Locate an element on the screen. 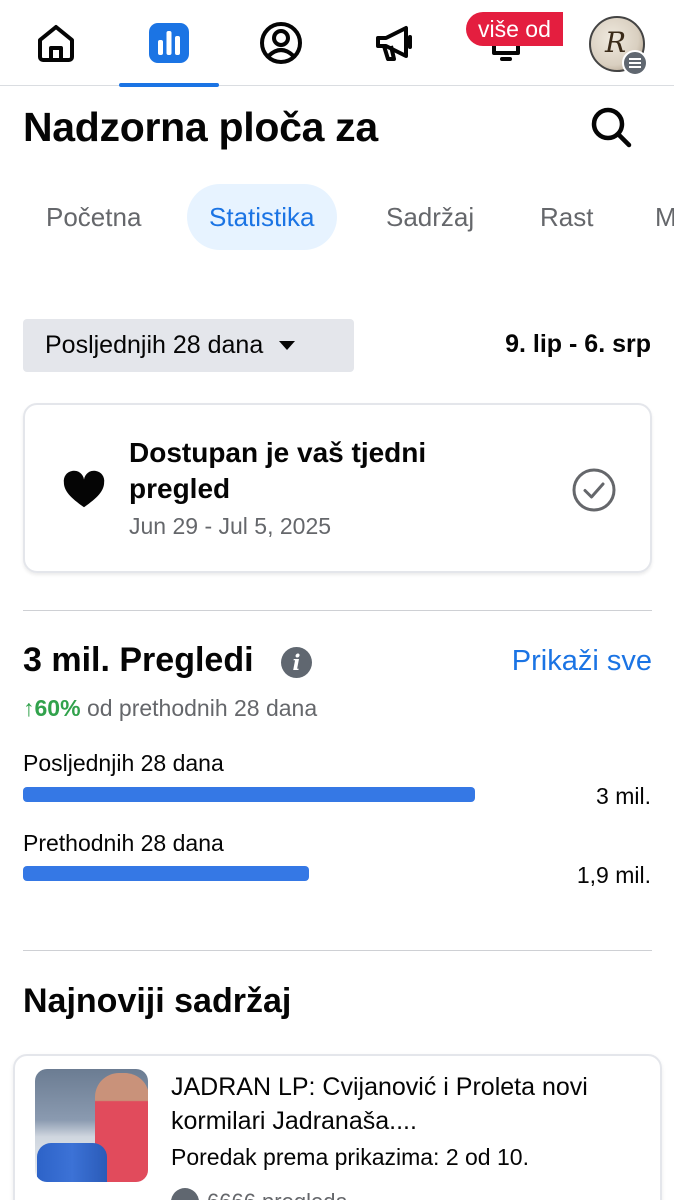 This screenshot has width=674, height=1200. ads-tab is located at coordinates (394, 43).